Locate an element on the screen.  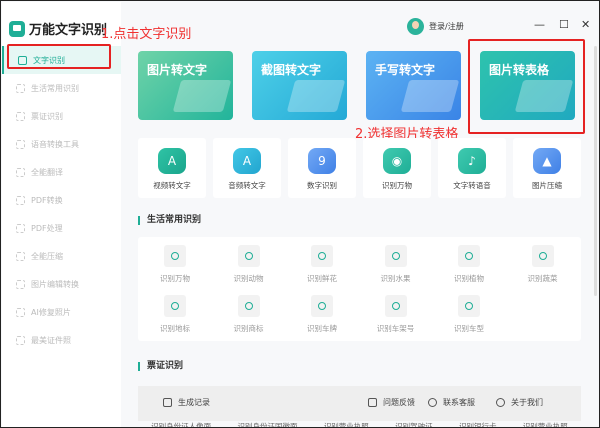
tool-card: A 音频转文字 is located at coordinates (247, 168).